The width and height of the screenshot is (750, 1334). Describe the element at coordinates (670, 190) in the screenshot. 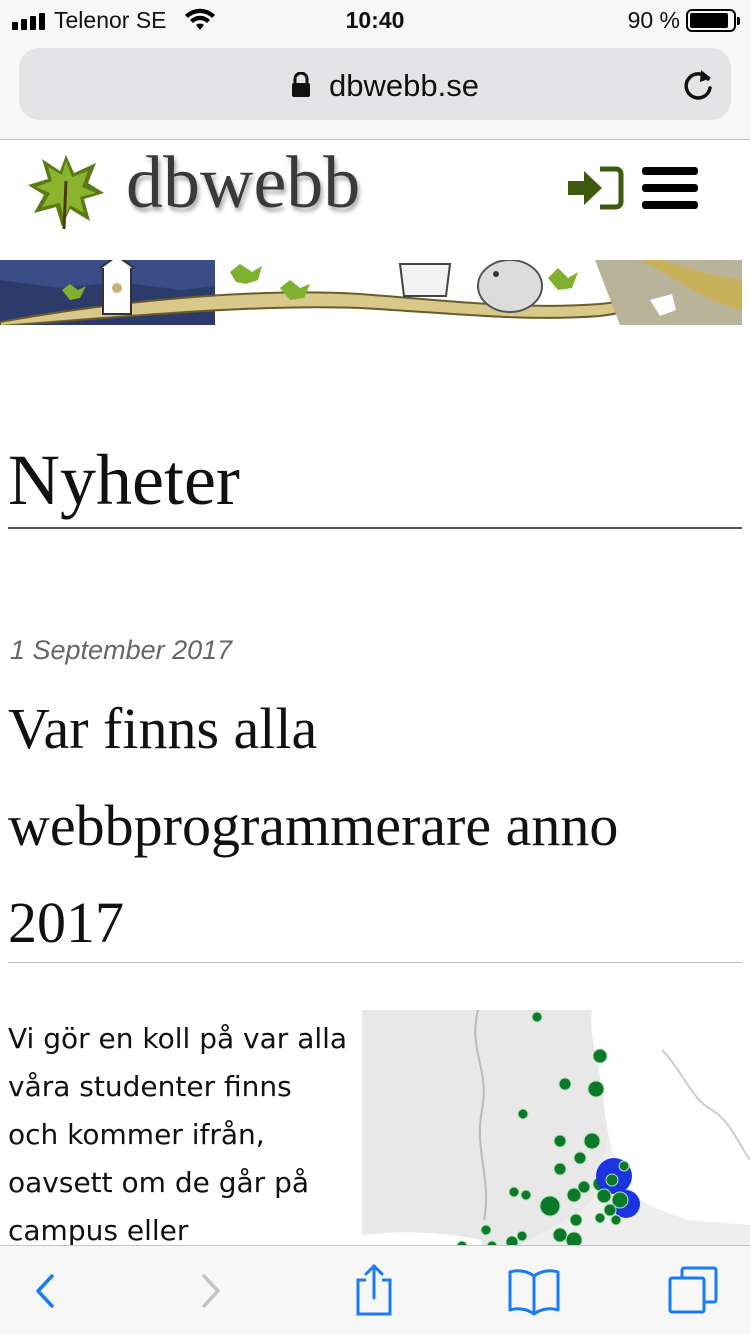

I see `hamburger-menu-icon` at that location.